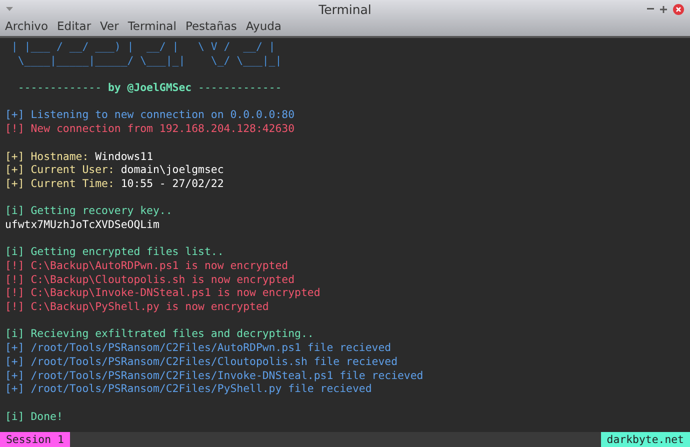 The width and height of the screenshot is (690, 447). What do you see at coordinates (79, 157) in the screenshot?
I see `terminal-line: [+] Hostname: Windows11` at bounding box center [79, 157].